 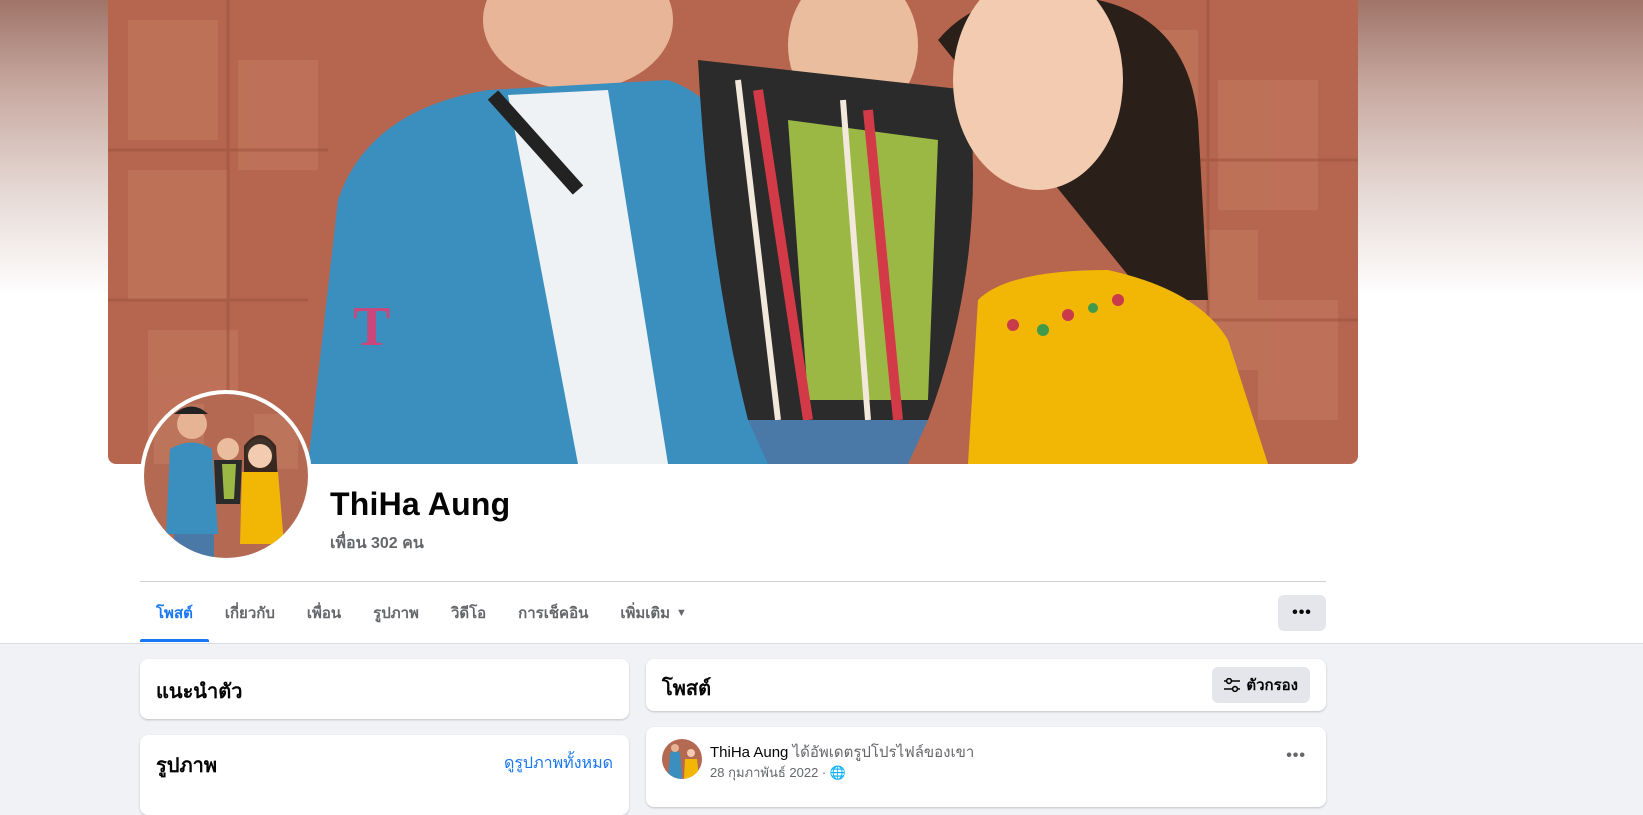 I want to click on post-action-text: ได้อัพเดตรูปโปรไฟล์ของเขา, so click(x=883, y=752).